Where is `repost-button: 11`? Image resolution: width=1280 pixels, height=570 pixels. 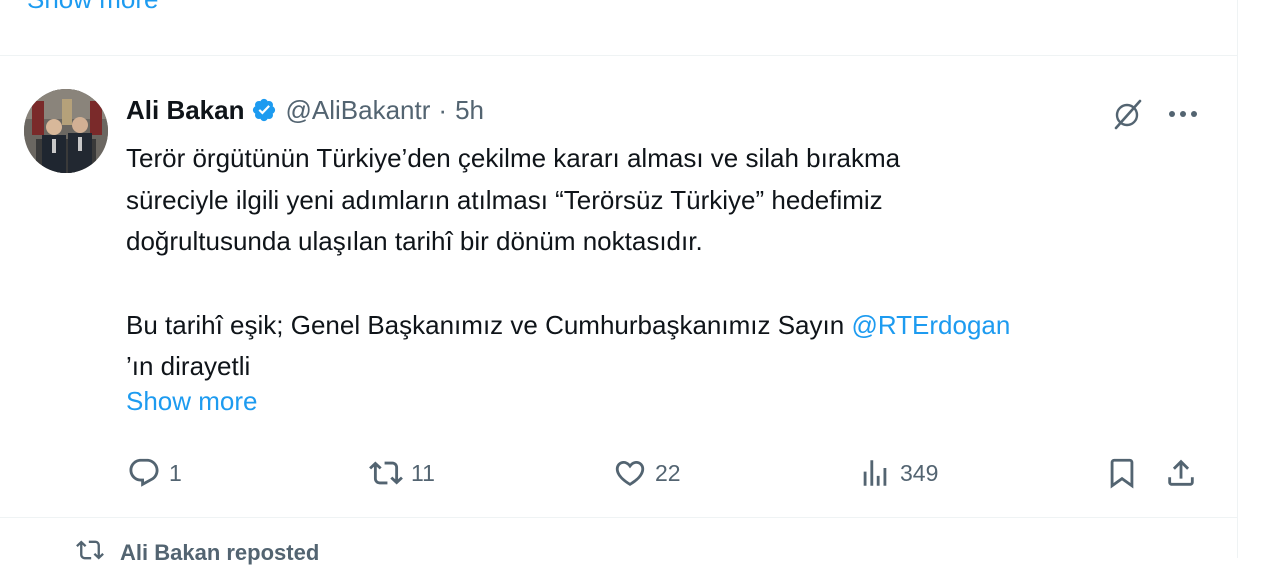
repost-button: 11 is located at coordinates (402, 473).